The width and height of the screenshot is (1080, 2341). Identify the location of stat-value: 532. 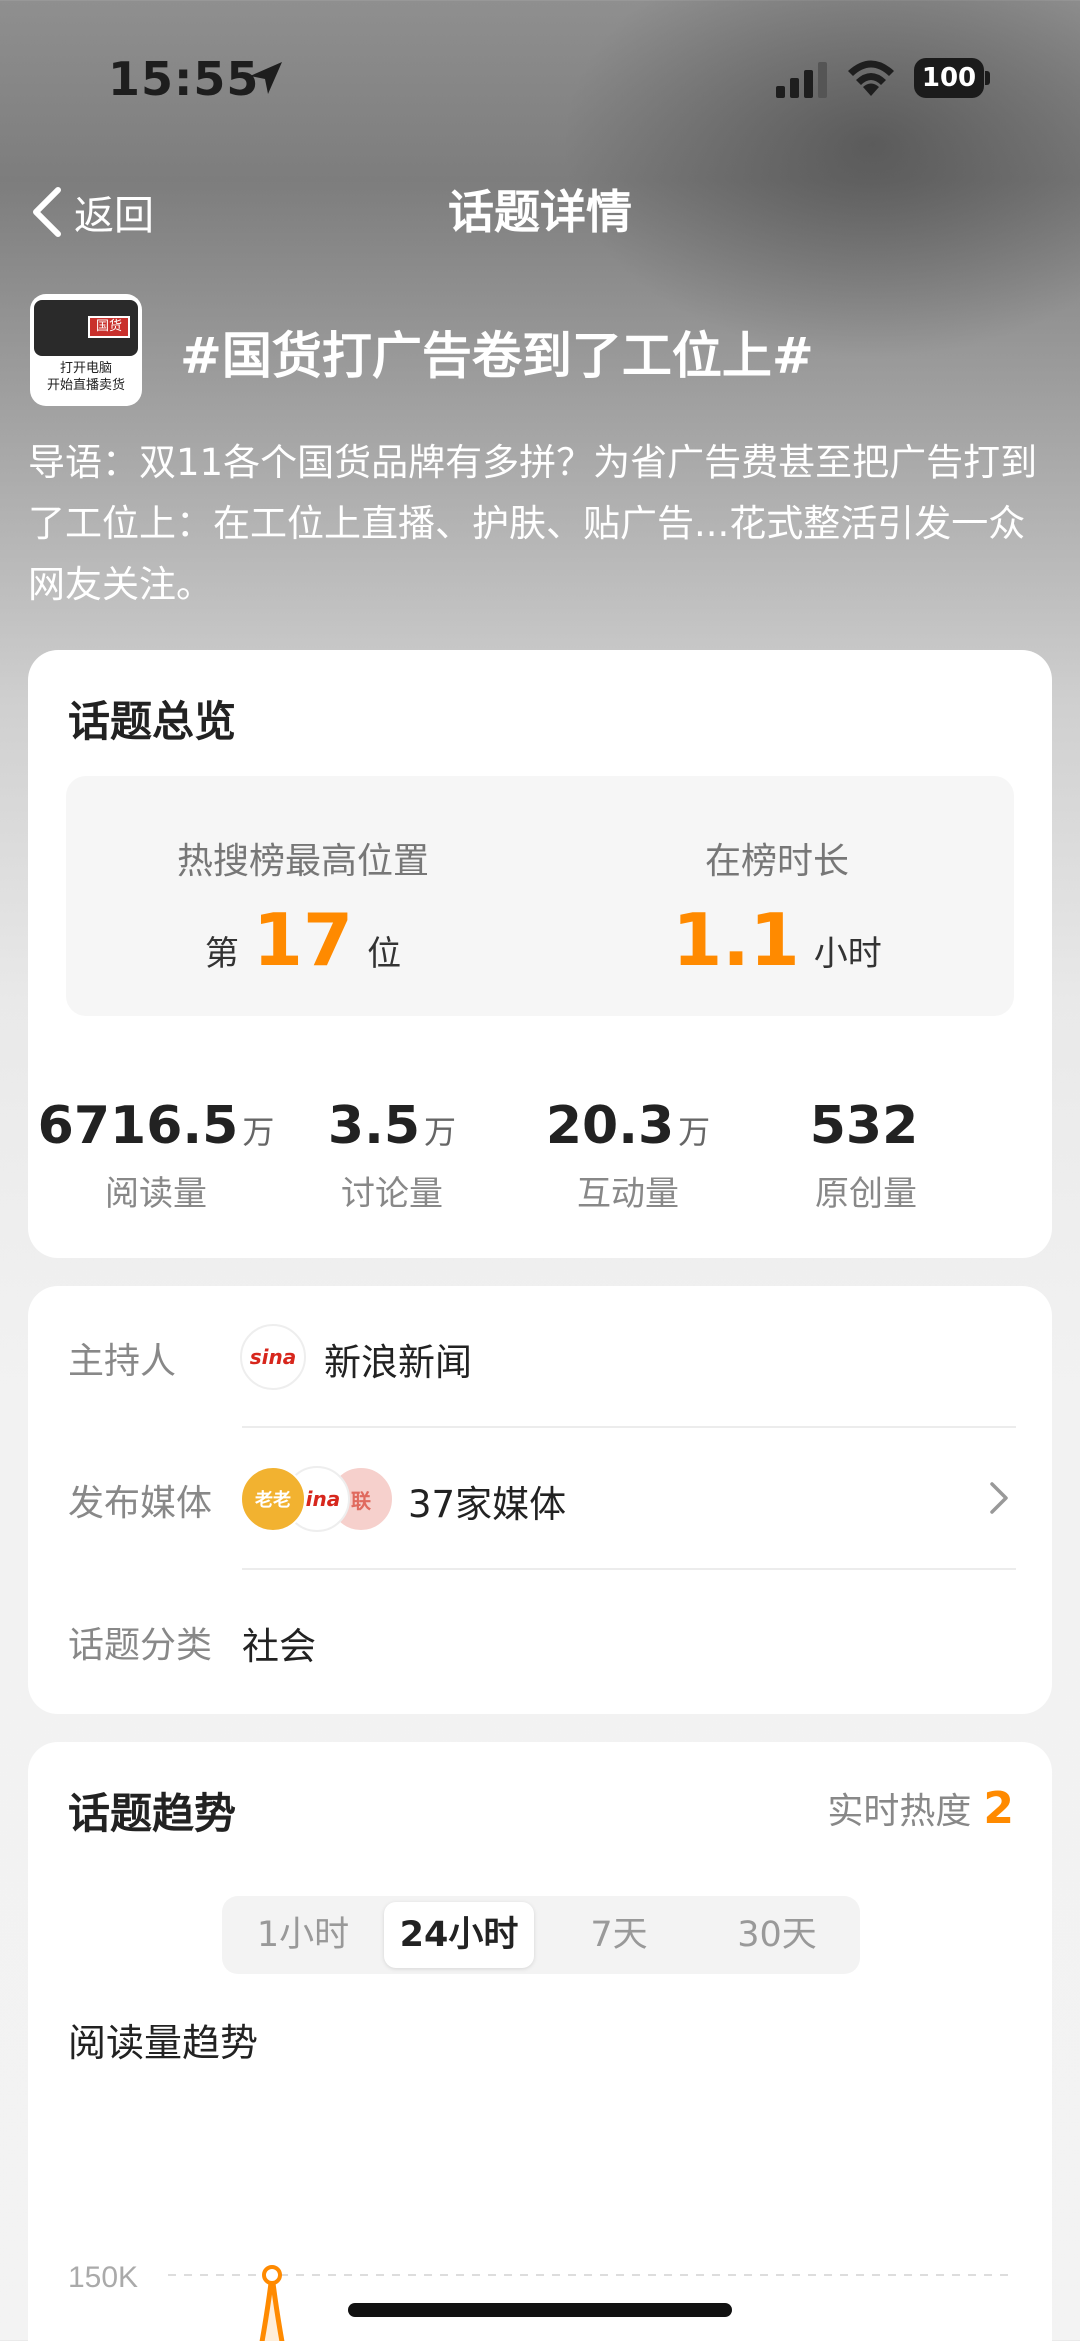
(864, 1126).